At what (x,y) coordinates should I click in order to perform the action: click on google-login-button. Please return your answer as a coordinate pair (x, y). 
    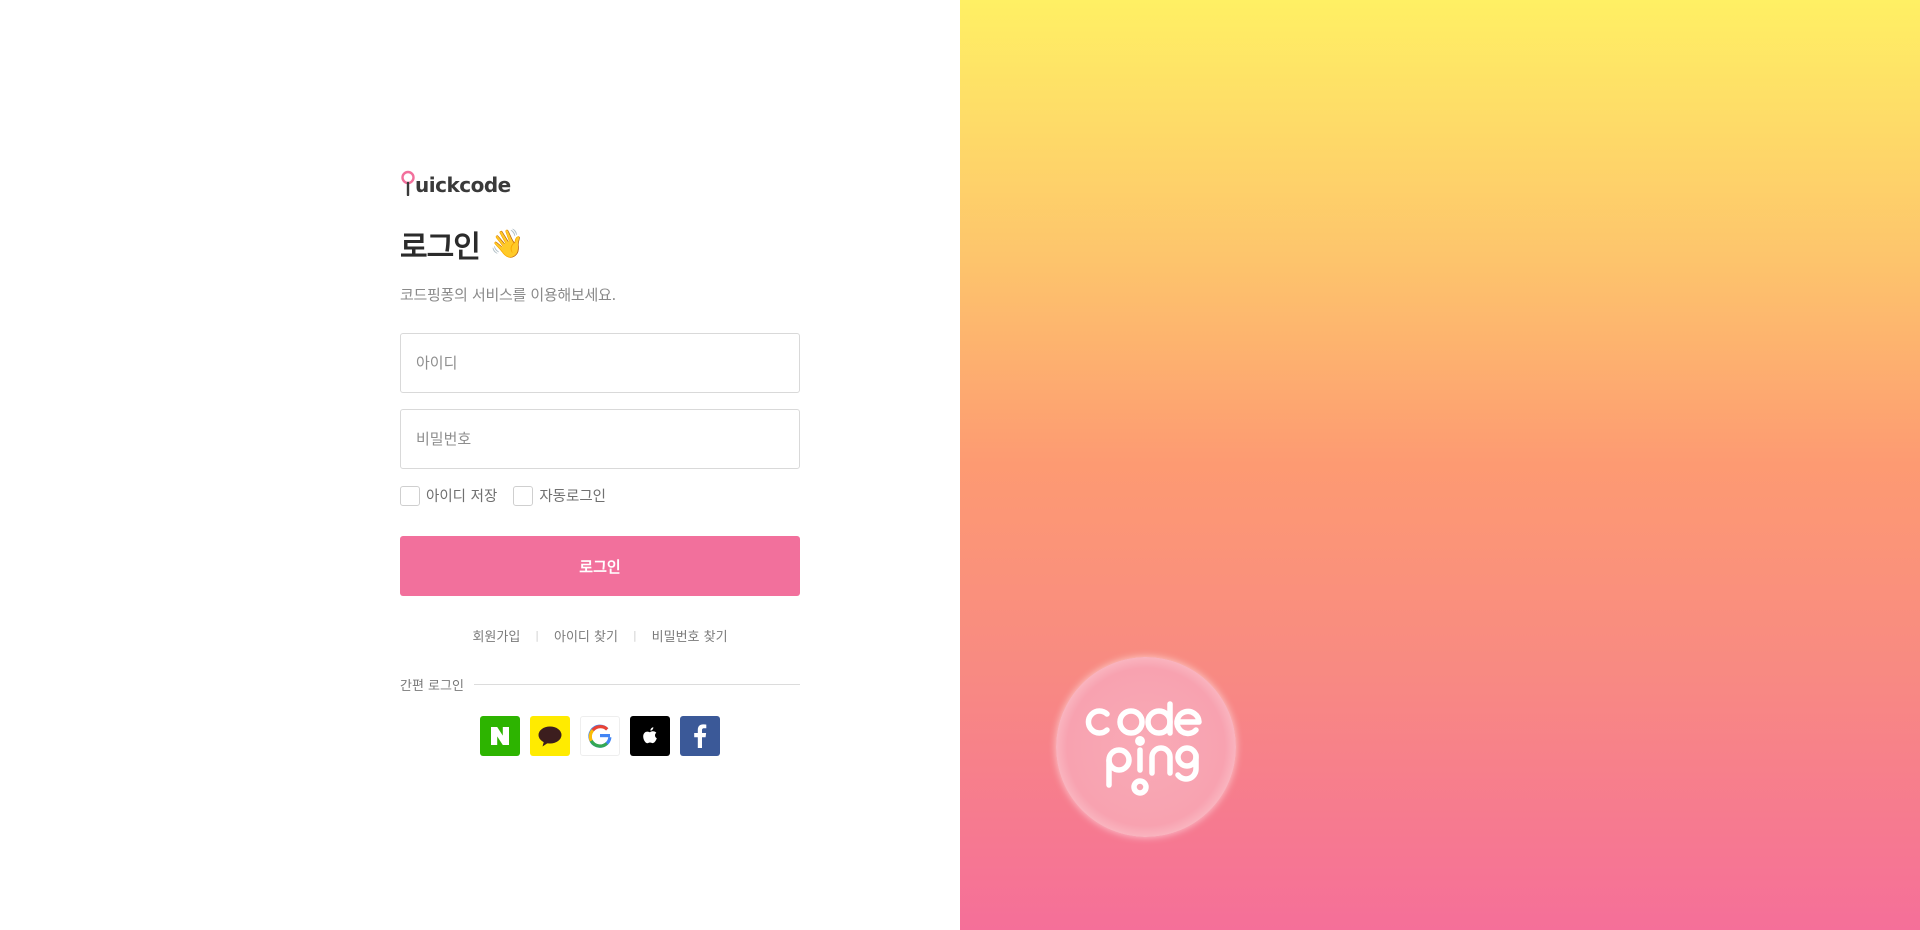
    Looking at the image, I should click on (600, 736).